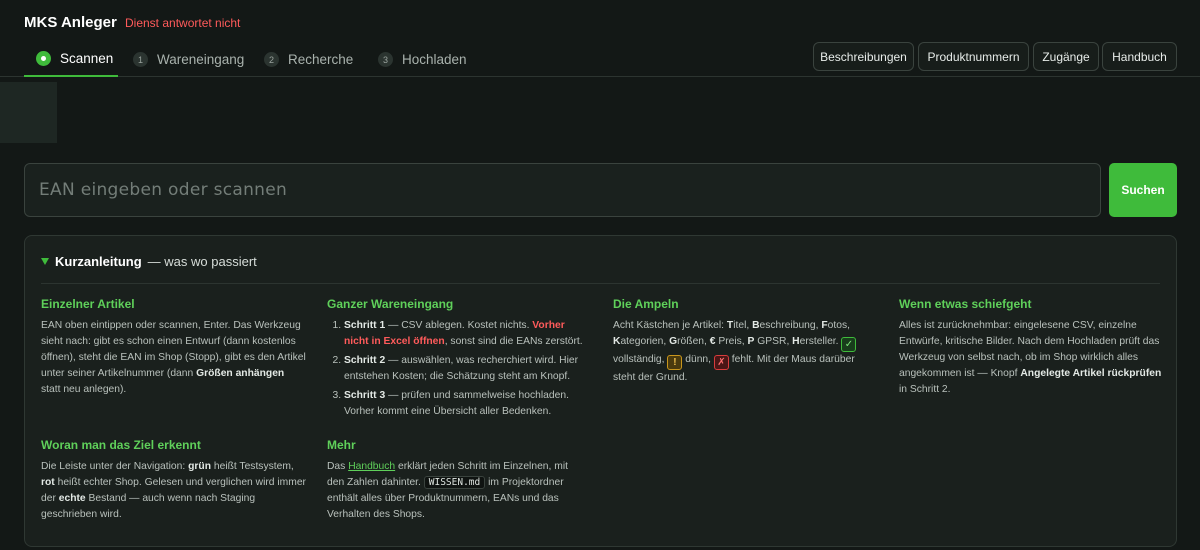  Describe the element at coordinates (646, 304) in the screenshot. I see `section-title: Die Ampeln` at that location.